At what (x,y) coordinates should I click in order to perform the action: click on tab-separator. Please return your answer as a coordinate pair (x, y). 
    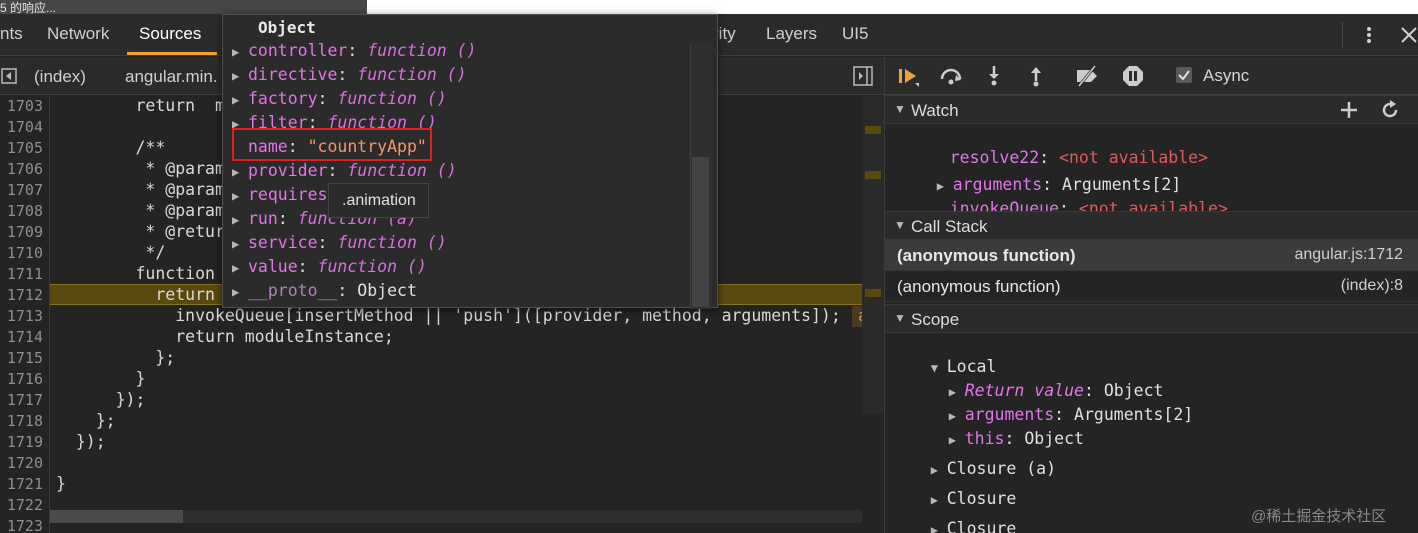
    Looking at the image, I should click on (1342, 35).